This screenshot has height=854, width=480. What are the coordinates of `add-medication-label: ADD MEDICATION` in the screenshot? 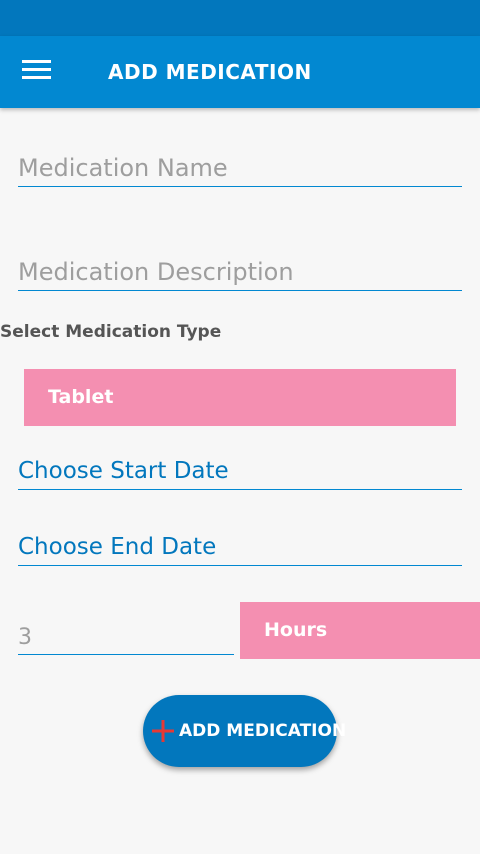 It's located at (263, 731).